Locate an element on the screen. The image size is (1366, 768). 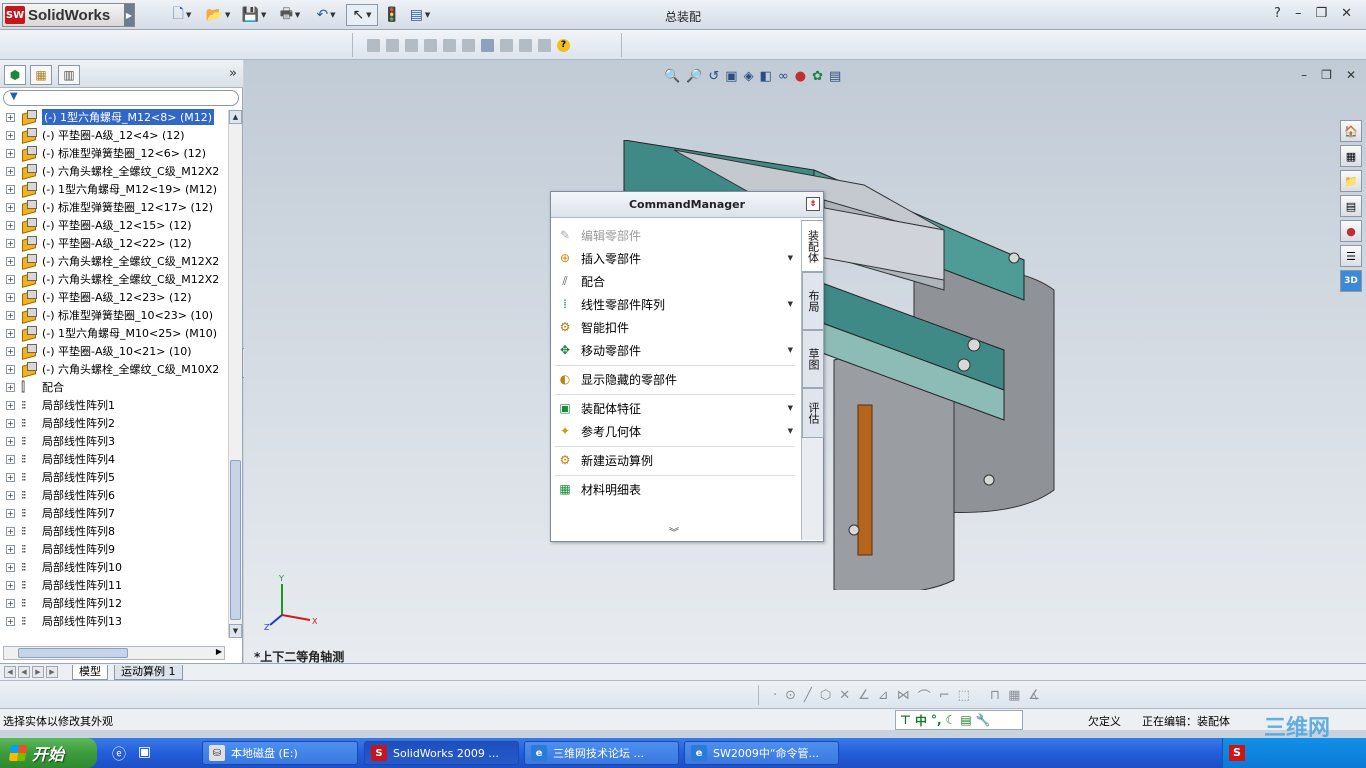
tree-item: + (-) 标准型弹簧垫圈_12<6> (12) is located at coordinates (114, 153).